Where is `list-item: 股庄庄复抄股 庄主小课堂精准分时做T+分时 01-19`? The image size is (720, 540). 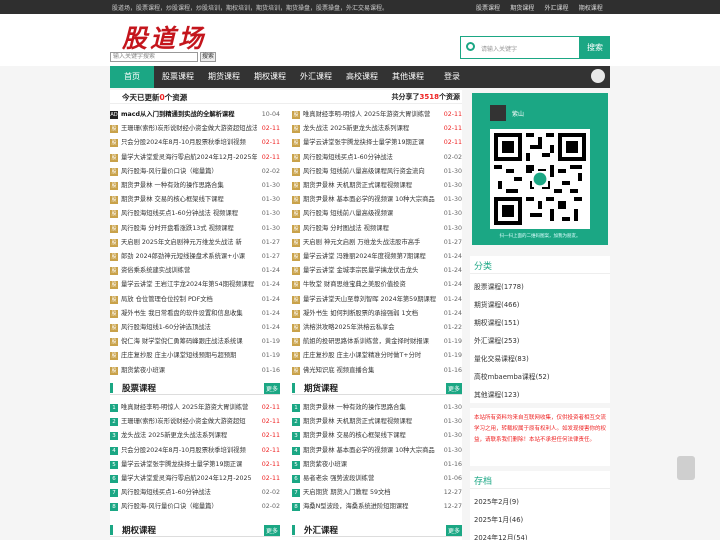
list-item: 股庄庄复抄股 庄主小课堂精准分时做T+分时 01-19 is located at coordinates (377, 356).